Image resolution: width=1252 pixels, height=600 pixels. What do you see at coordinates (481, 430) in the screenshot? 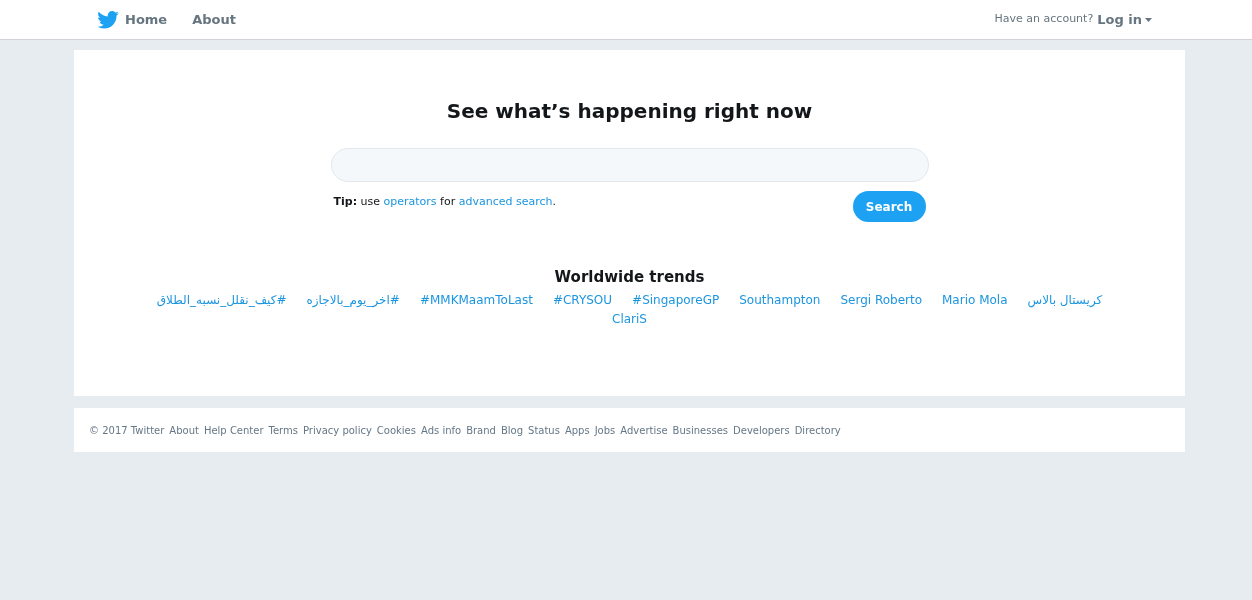
I see `footer-link: Brand` at bounding box center [481, 430].